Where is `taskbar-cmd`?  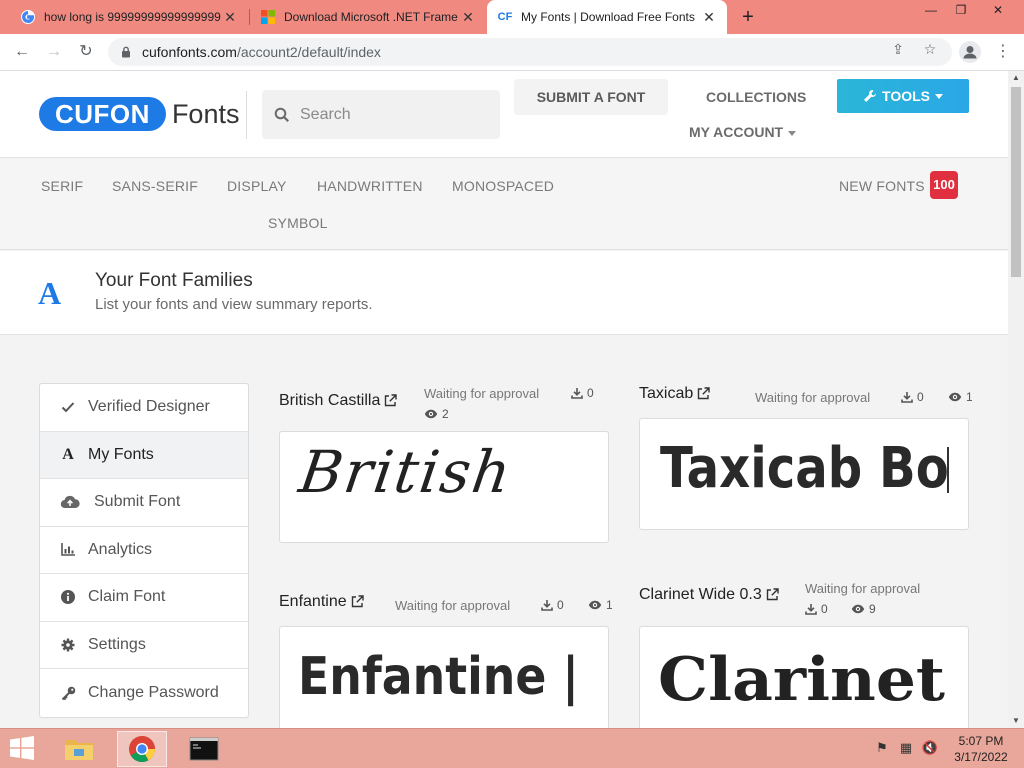 taskbar-cmd is located at coordinates (204, 749).